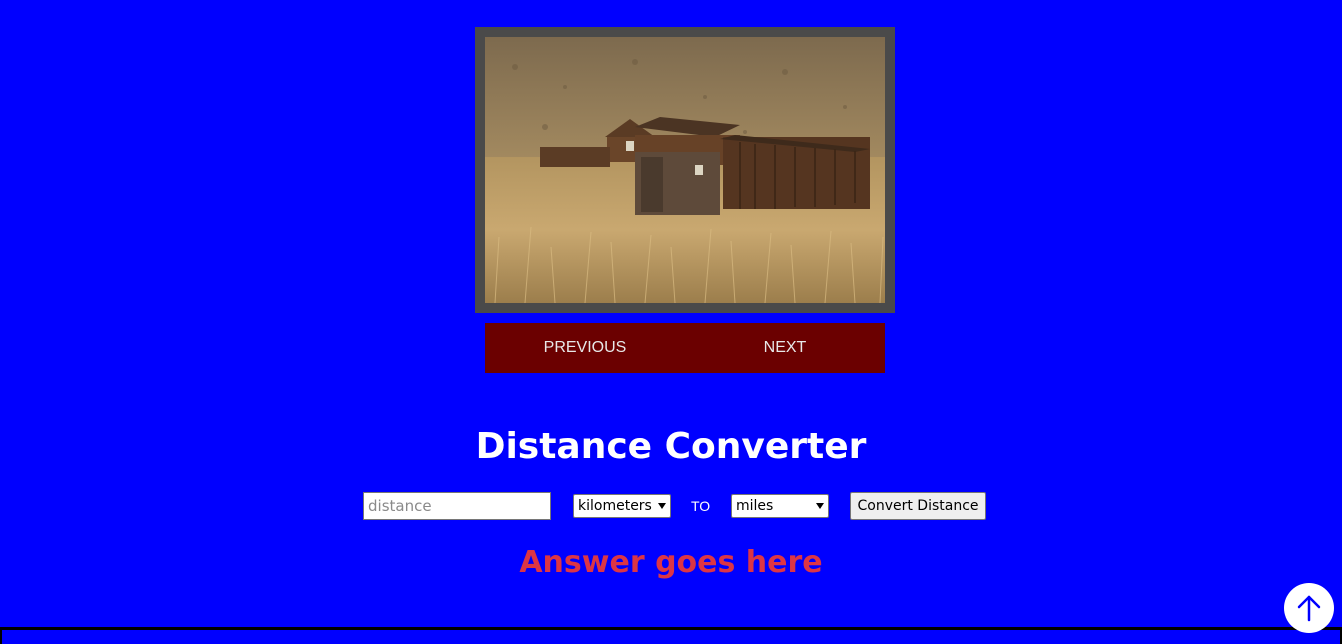 This screenshot has height=644, width=1342. What do you see at coordinates (671, 635) in the screenshot?
I see `footer-border` at bounding box center [671, 635].